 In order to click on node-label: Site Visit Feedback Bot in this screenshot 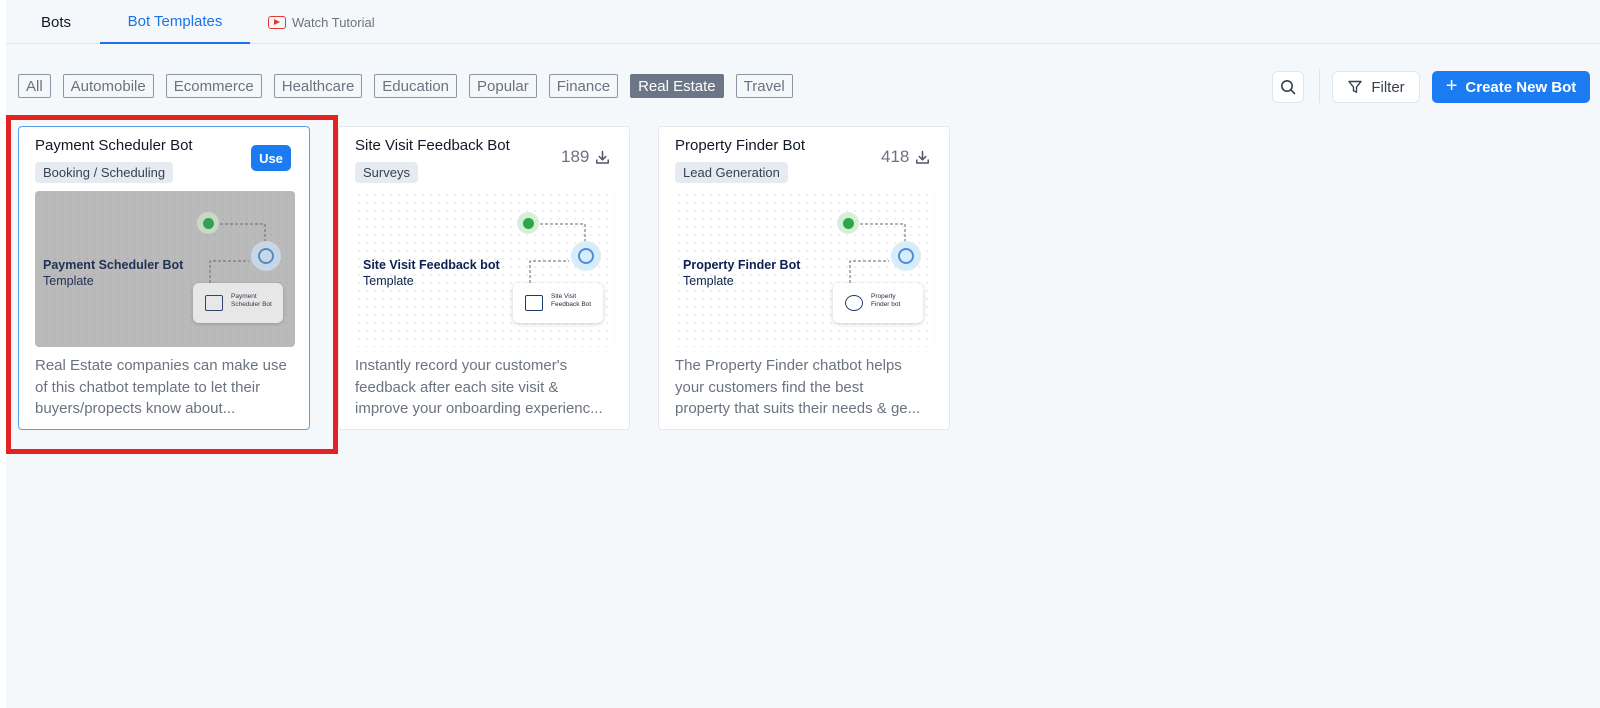, I will do `click(571, 300)`.